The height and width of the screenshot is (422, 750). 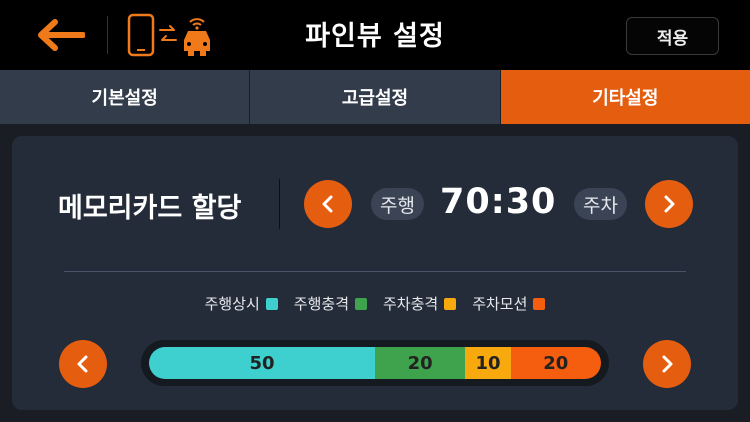 I want to click on ratio-next-button, so click(x=669, y=204).